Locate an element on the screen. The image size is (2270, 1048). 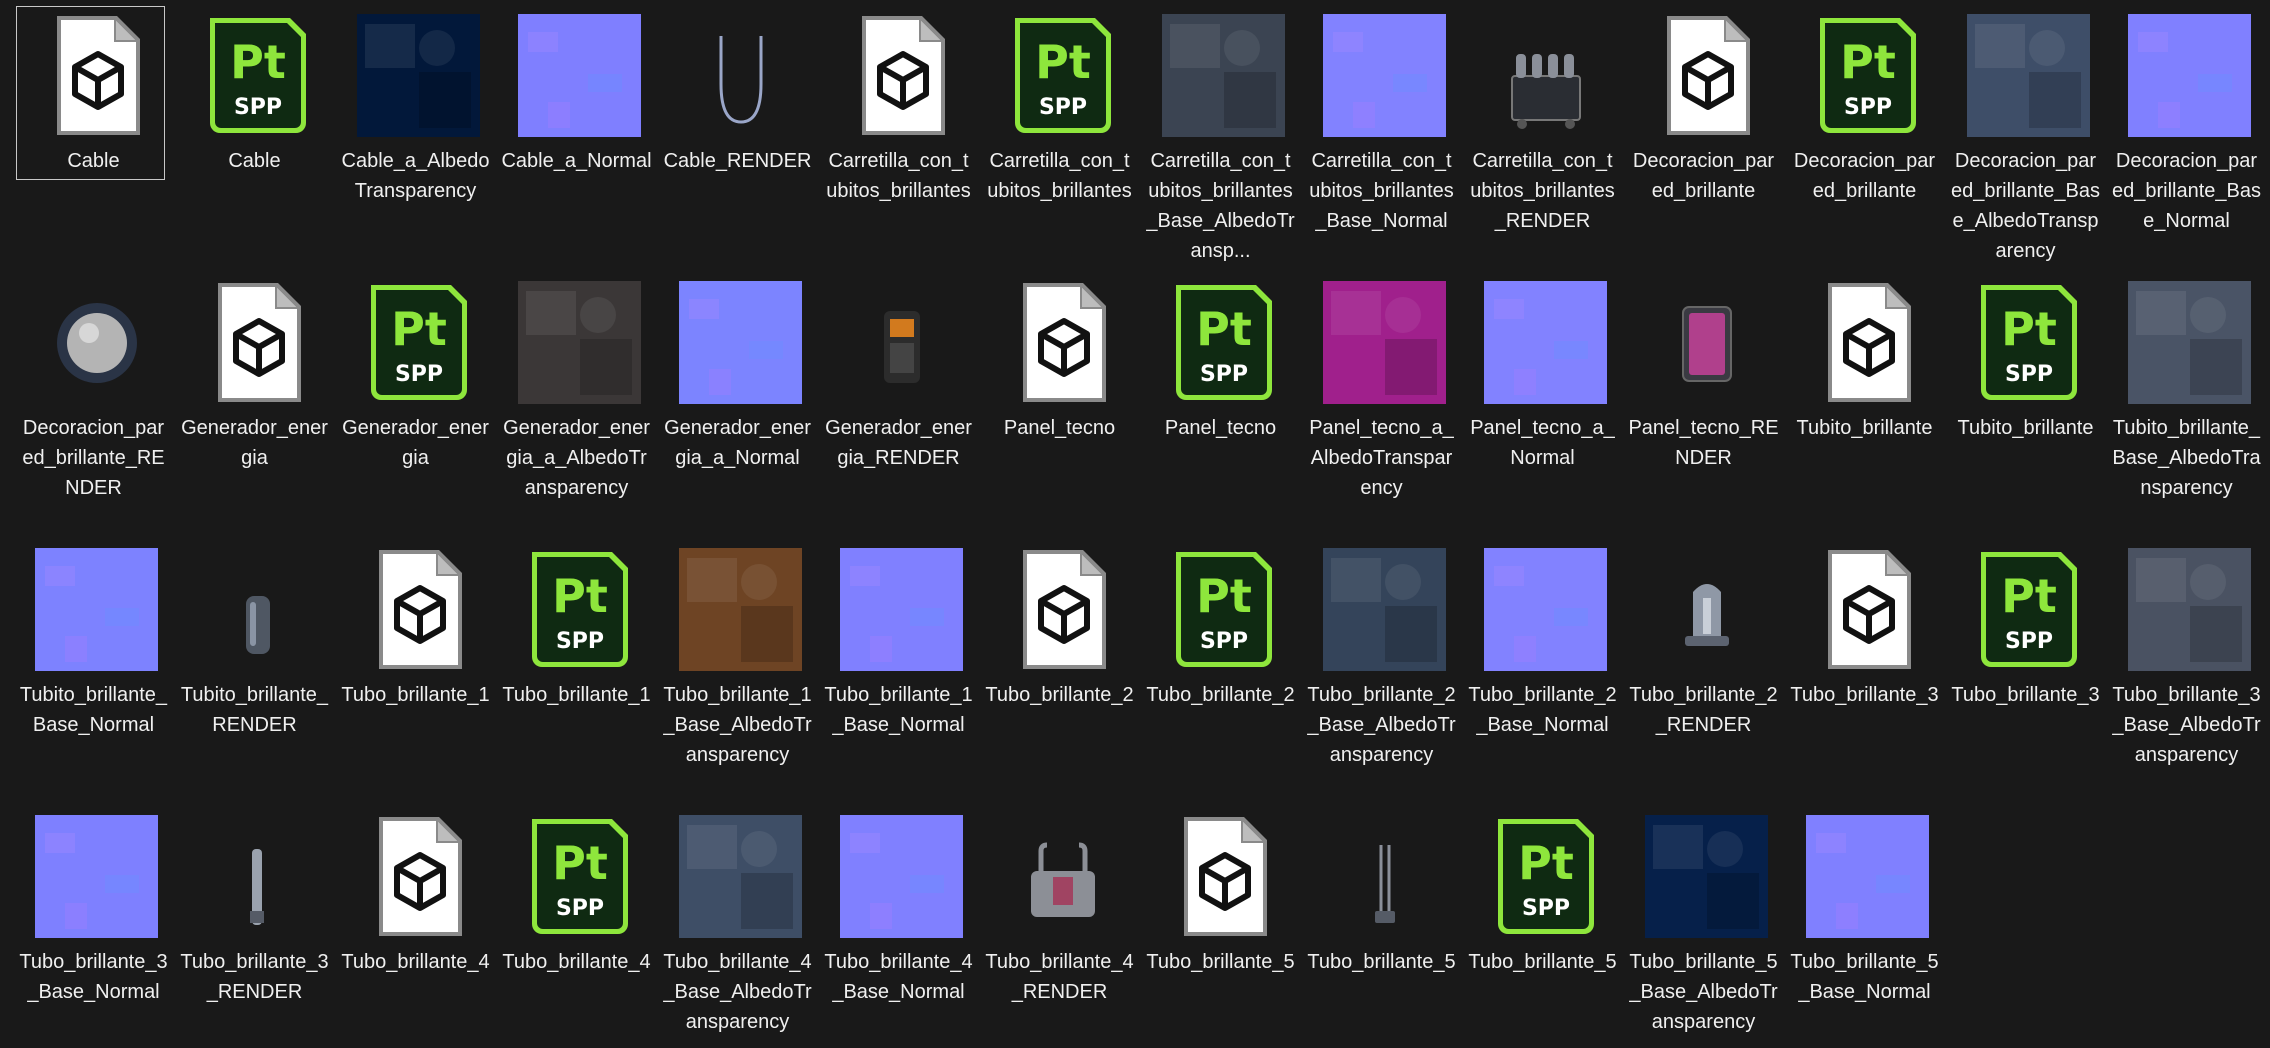
file-item: Cable_a_AlbedoTransparency is located at coordinates (418, 139).